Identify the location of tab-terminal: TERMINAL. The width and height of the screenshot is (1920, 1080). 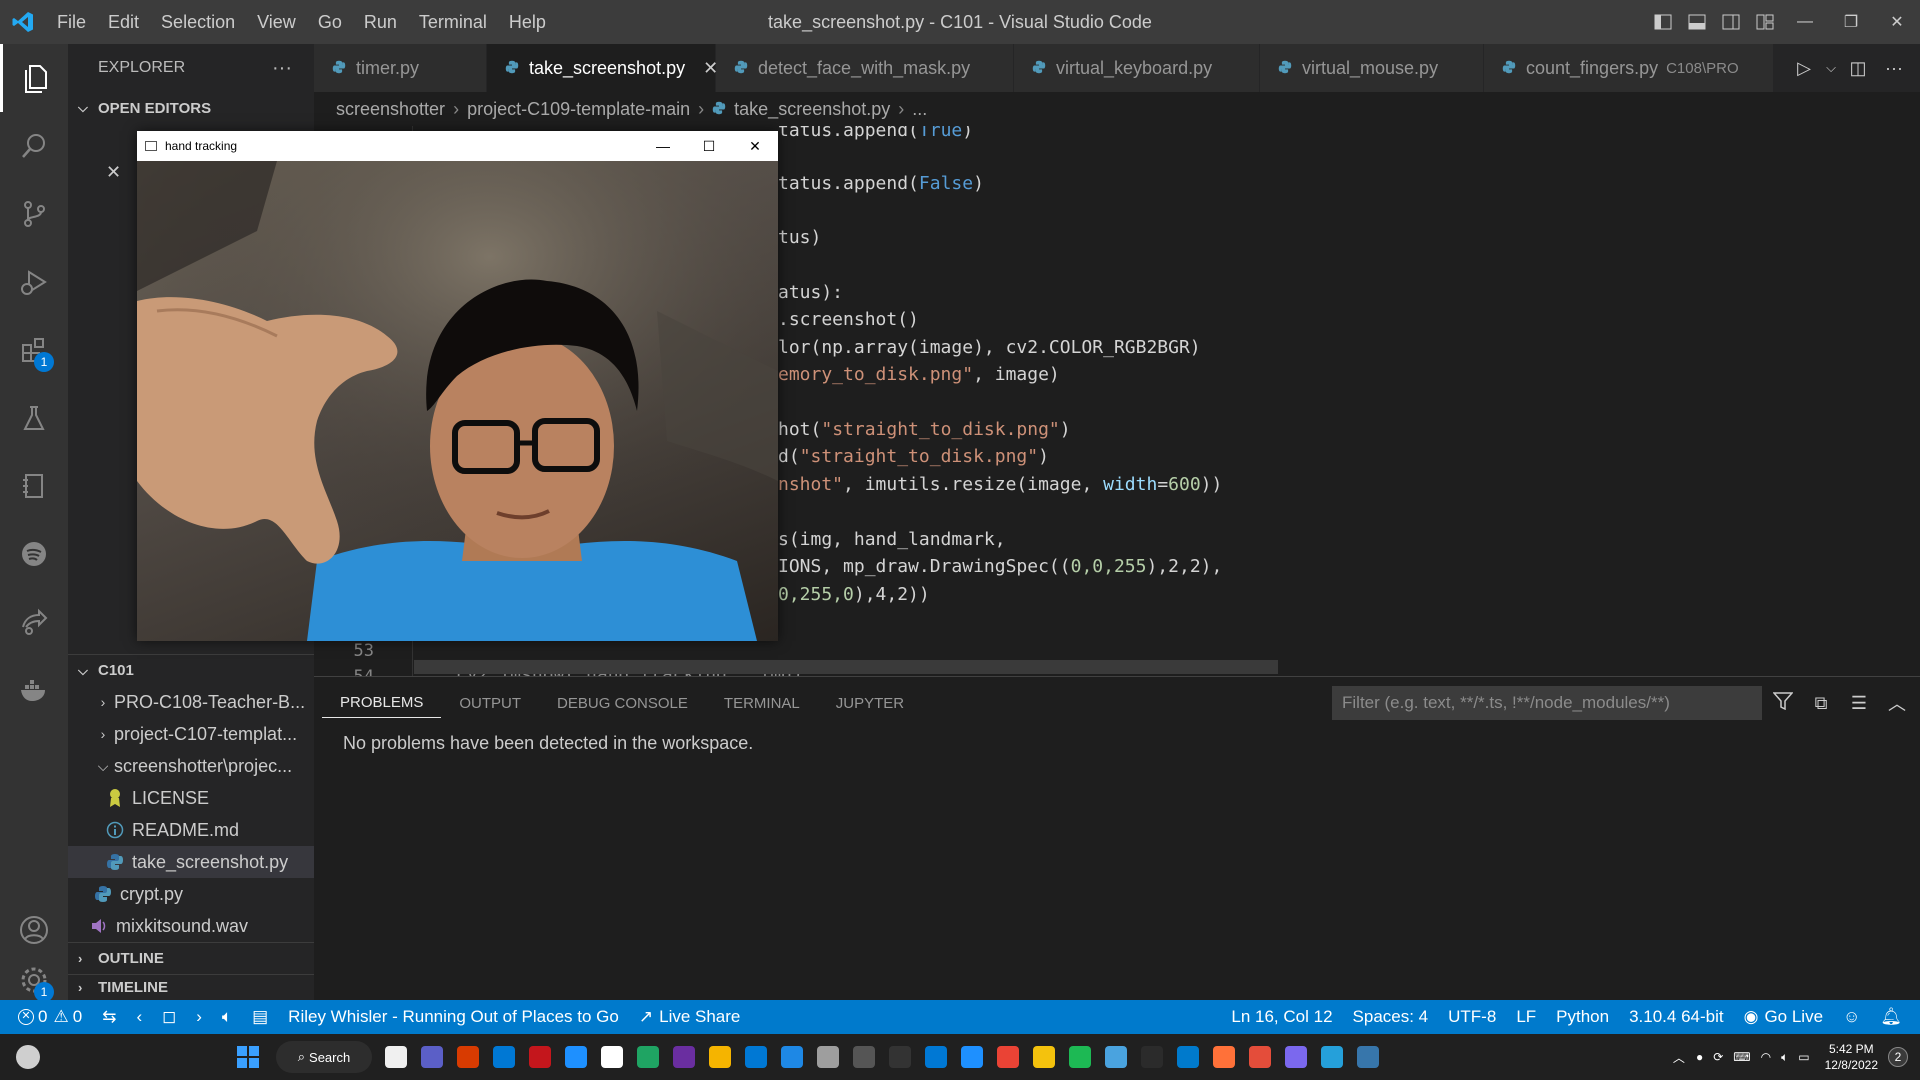
(762, 703).